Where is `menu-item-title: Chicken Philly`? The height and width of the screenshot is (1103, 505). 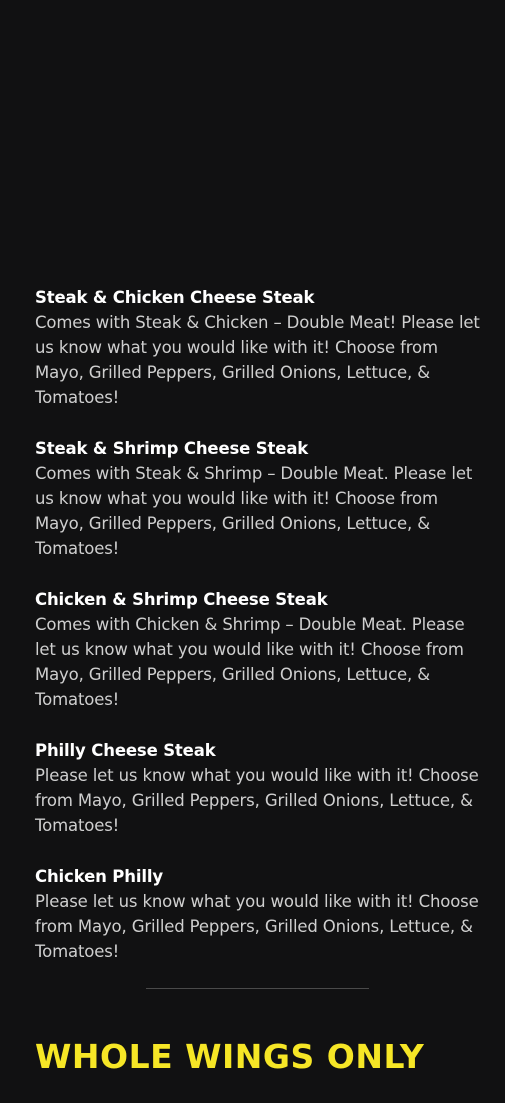 menu-item-title: Chicken Philly is located at coordinates (99, 876).